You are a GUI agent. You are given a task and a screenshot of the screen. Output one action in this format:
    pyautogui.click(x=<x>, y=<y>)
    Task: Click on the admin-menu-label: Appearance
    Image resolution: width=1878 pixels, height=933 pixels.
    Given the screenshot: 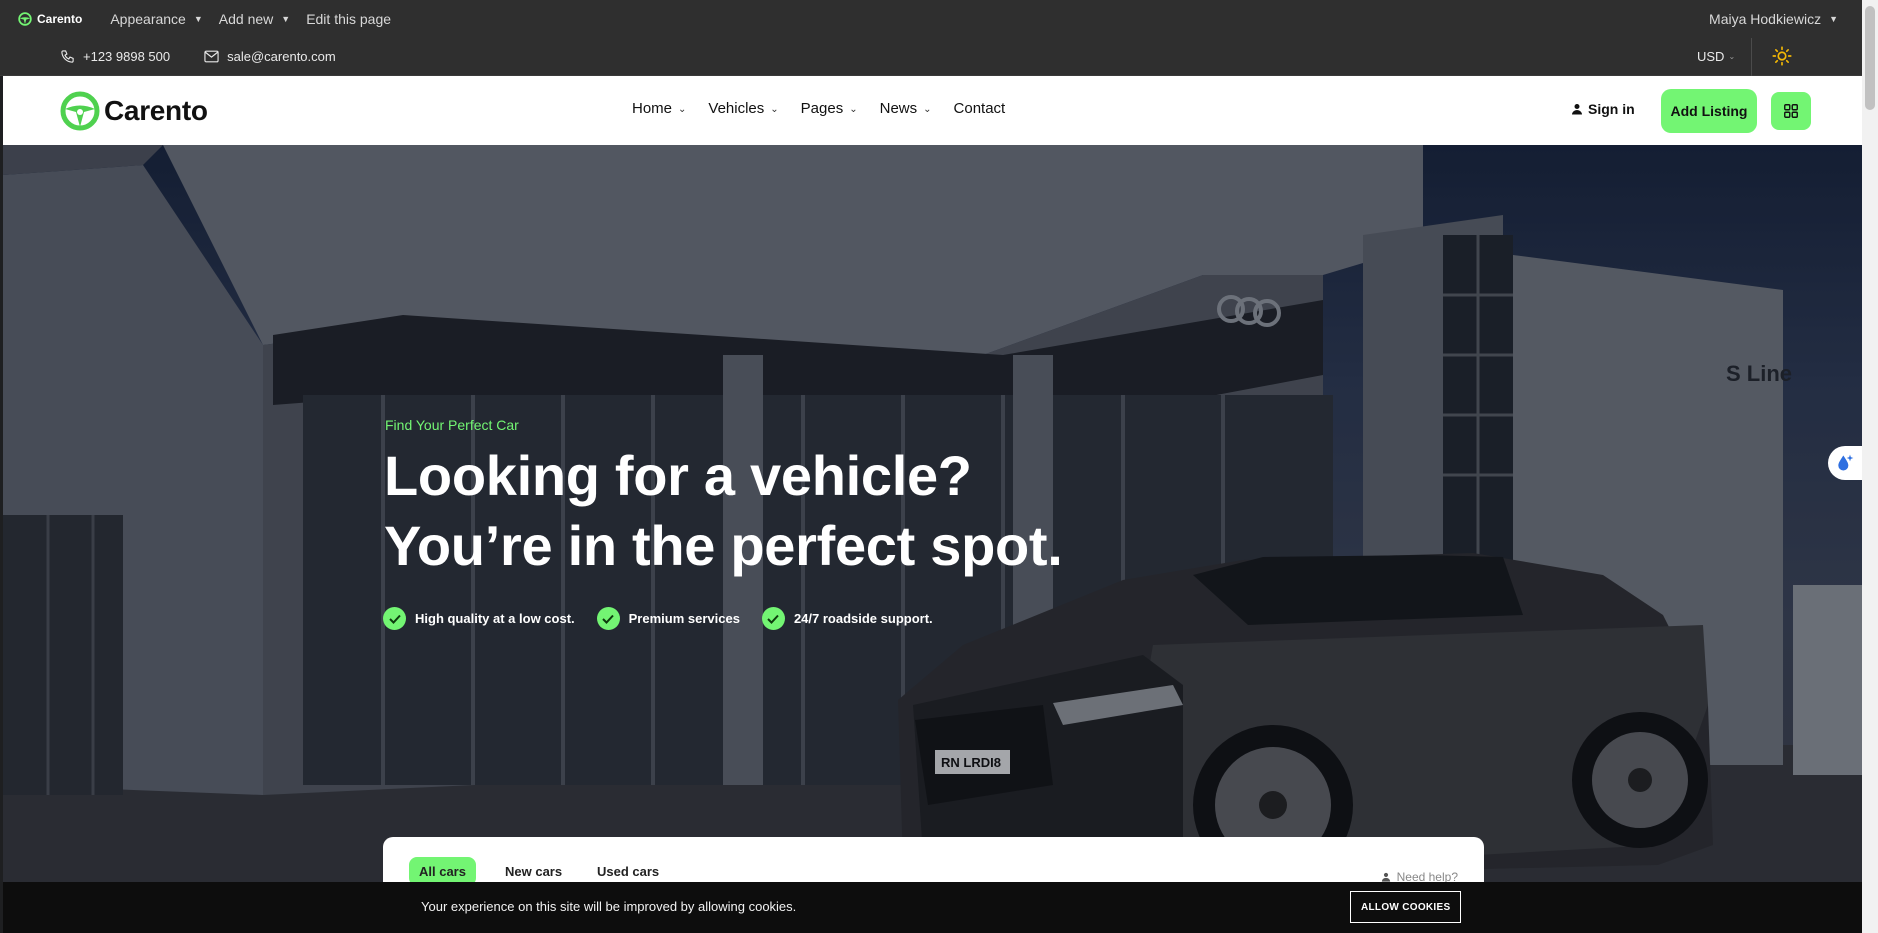 What is the action you would take?
    pyautogui.click(x=148, y=19)
    